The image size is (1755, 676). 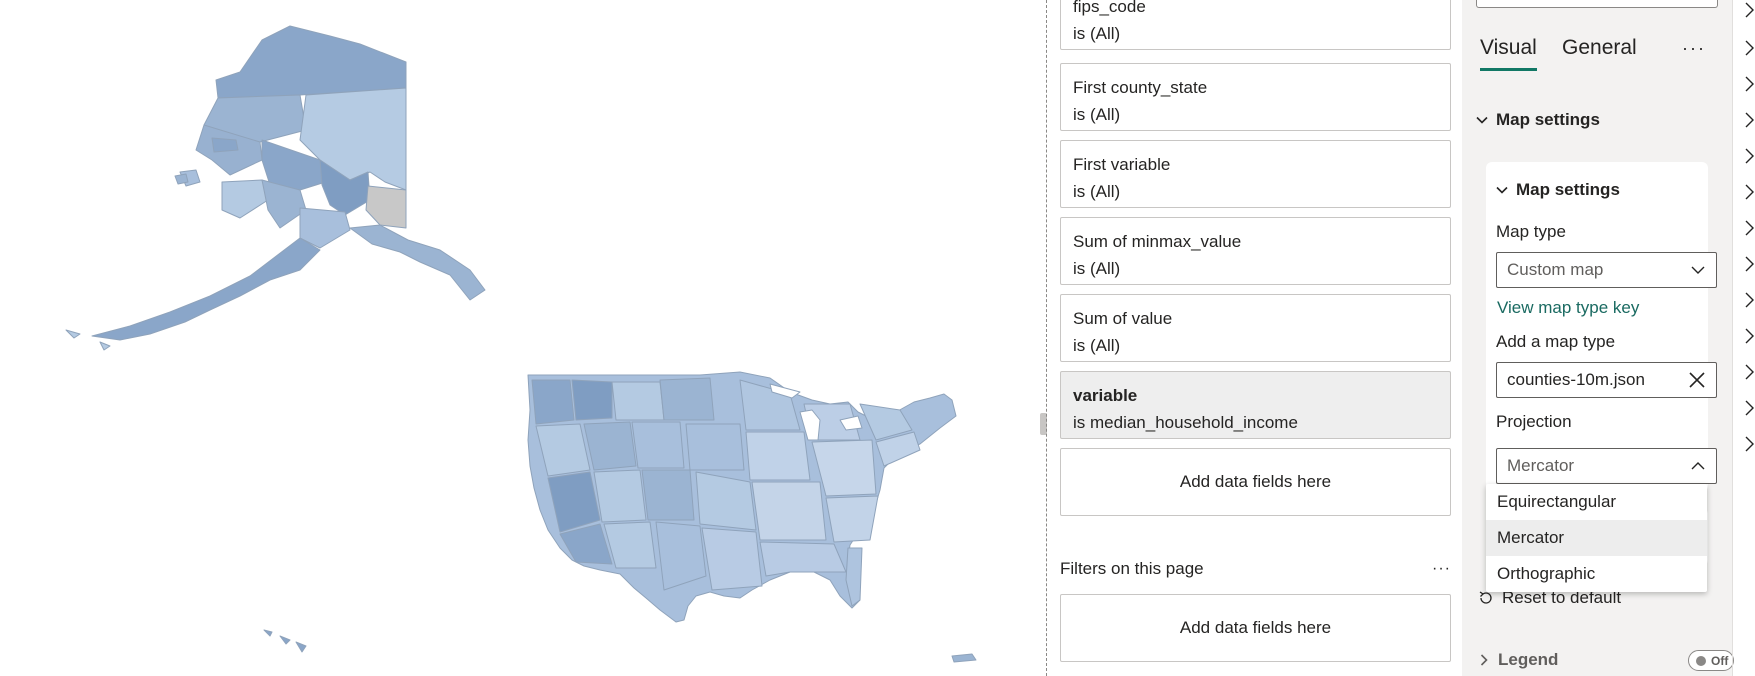 I want to click on pane-divider, so click(x=1046, y=338).